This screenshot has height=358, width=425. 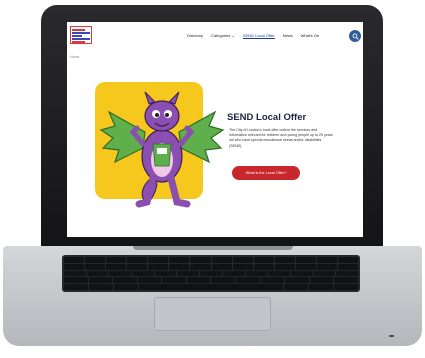 I want to click on site-logo, so click(x=81, y=35).